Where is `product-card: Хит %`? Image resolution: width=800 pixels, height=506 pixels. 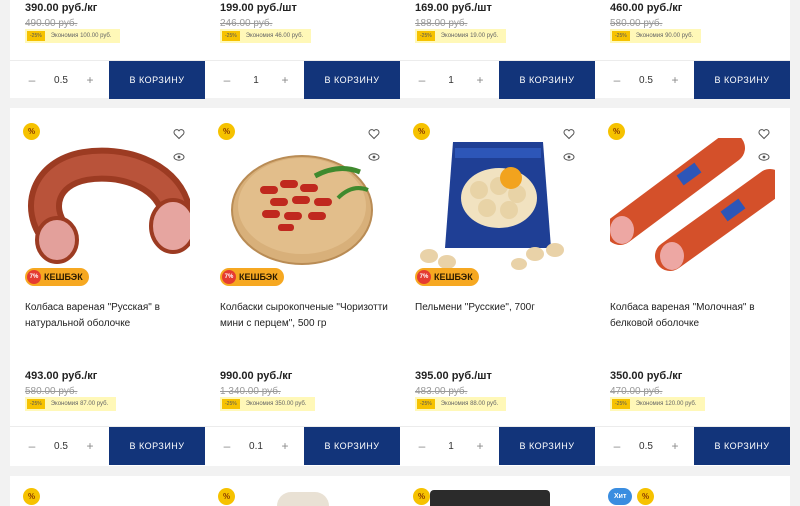
product-card: Хит % is located at coordinates (692, 491).